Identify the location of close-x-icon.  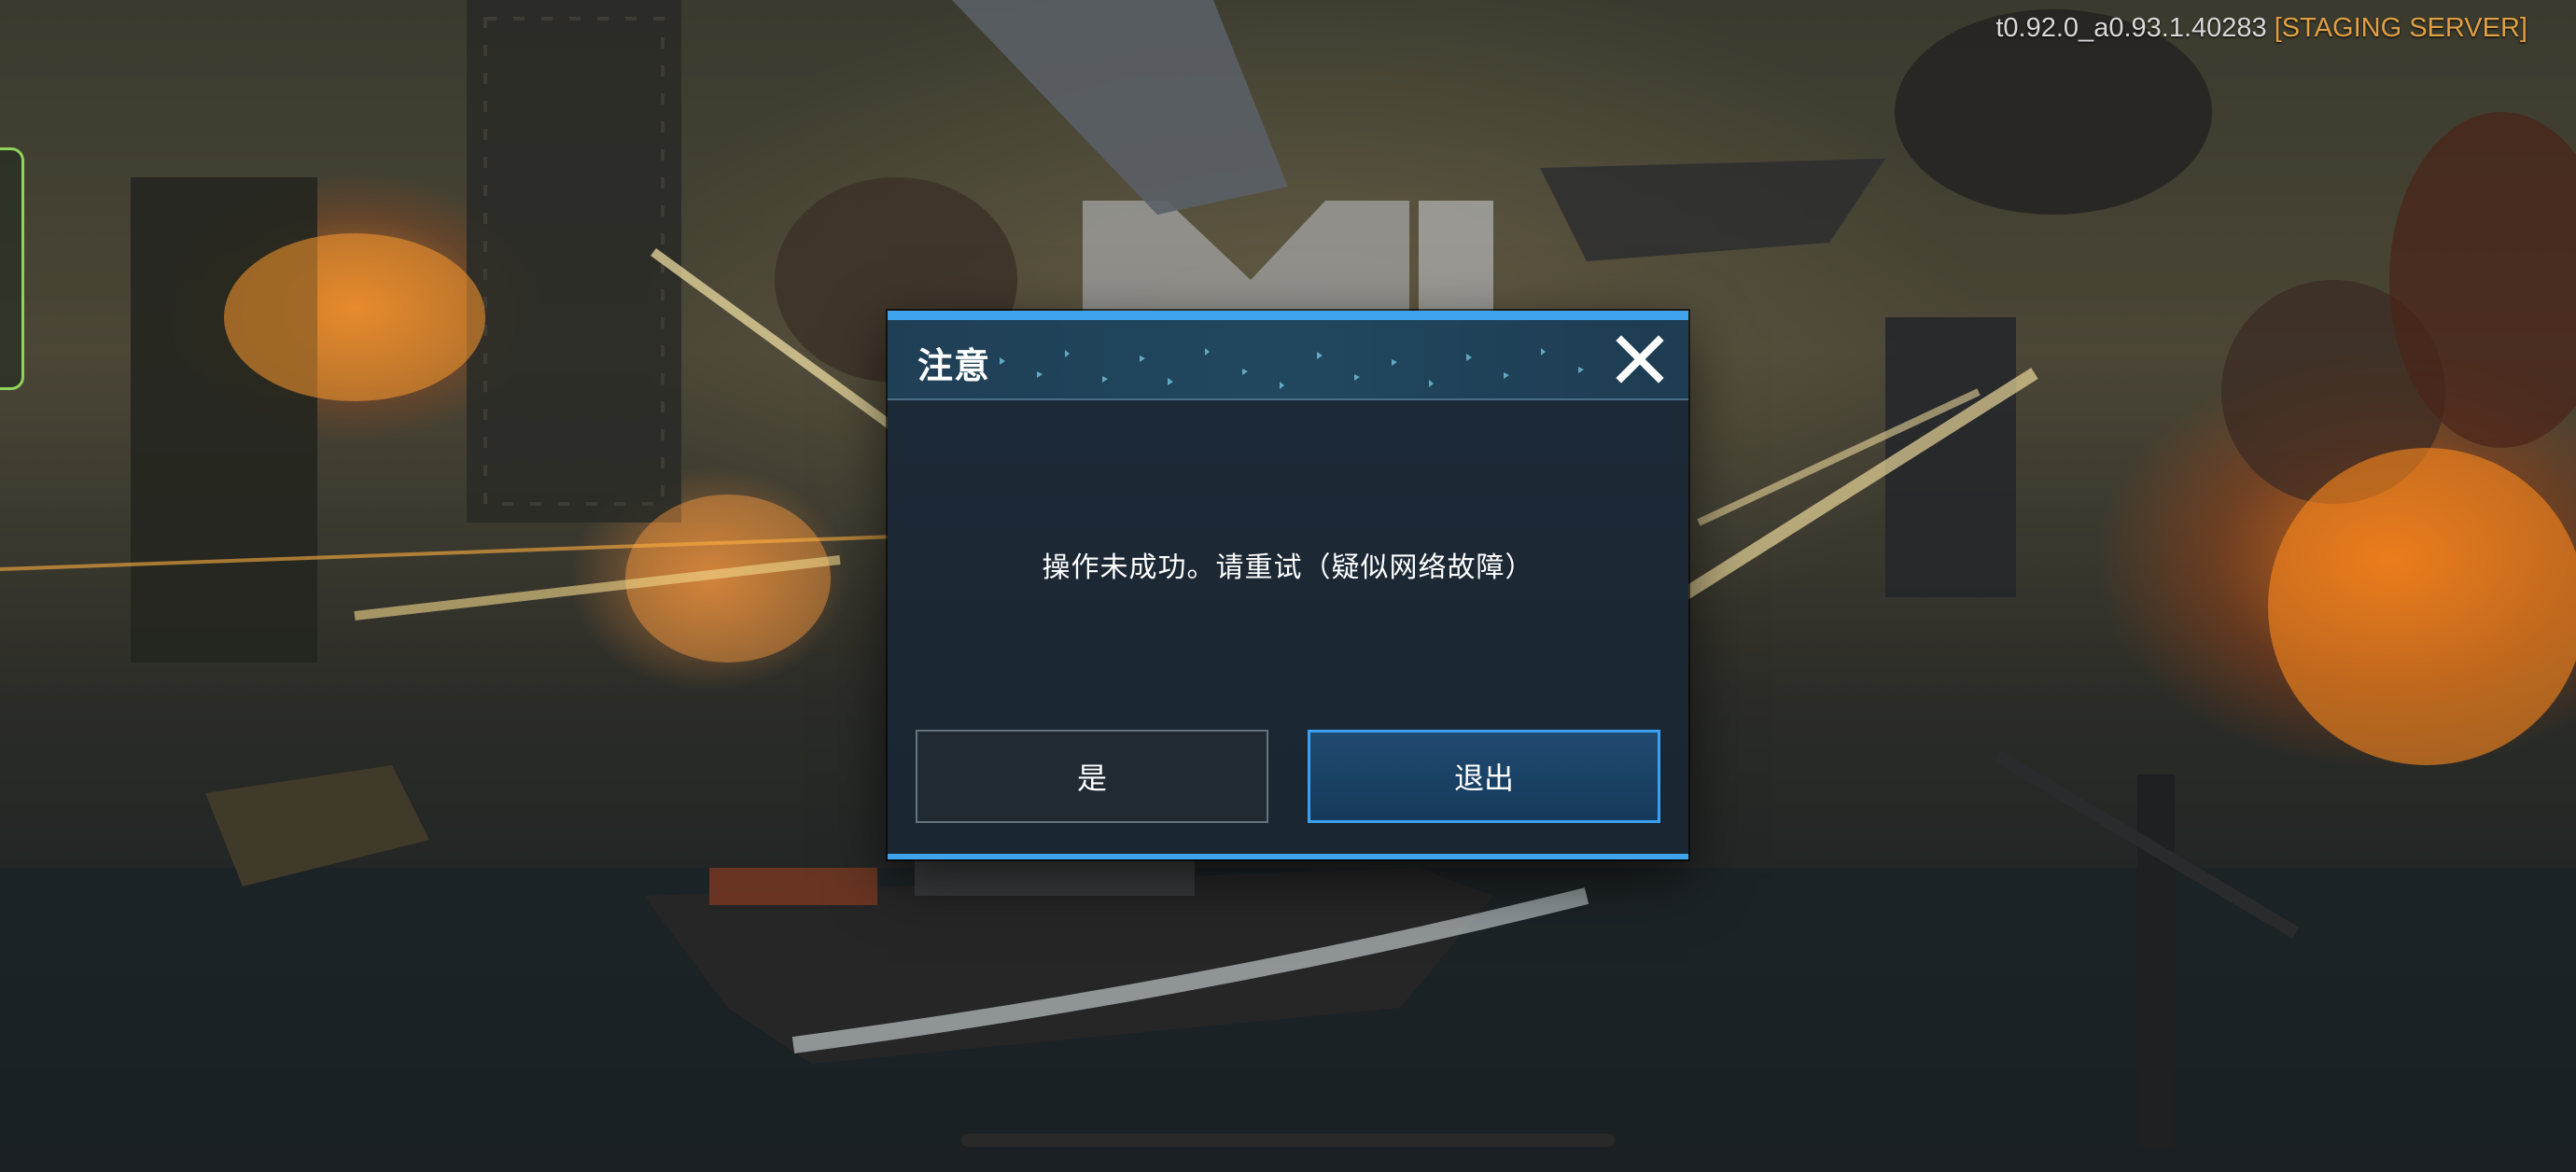
(1640, 359).